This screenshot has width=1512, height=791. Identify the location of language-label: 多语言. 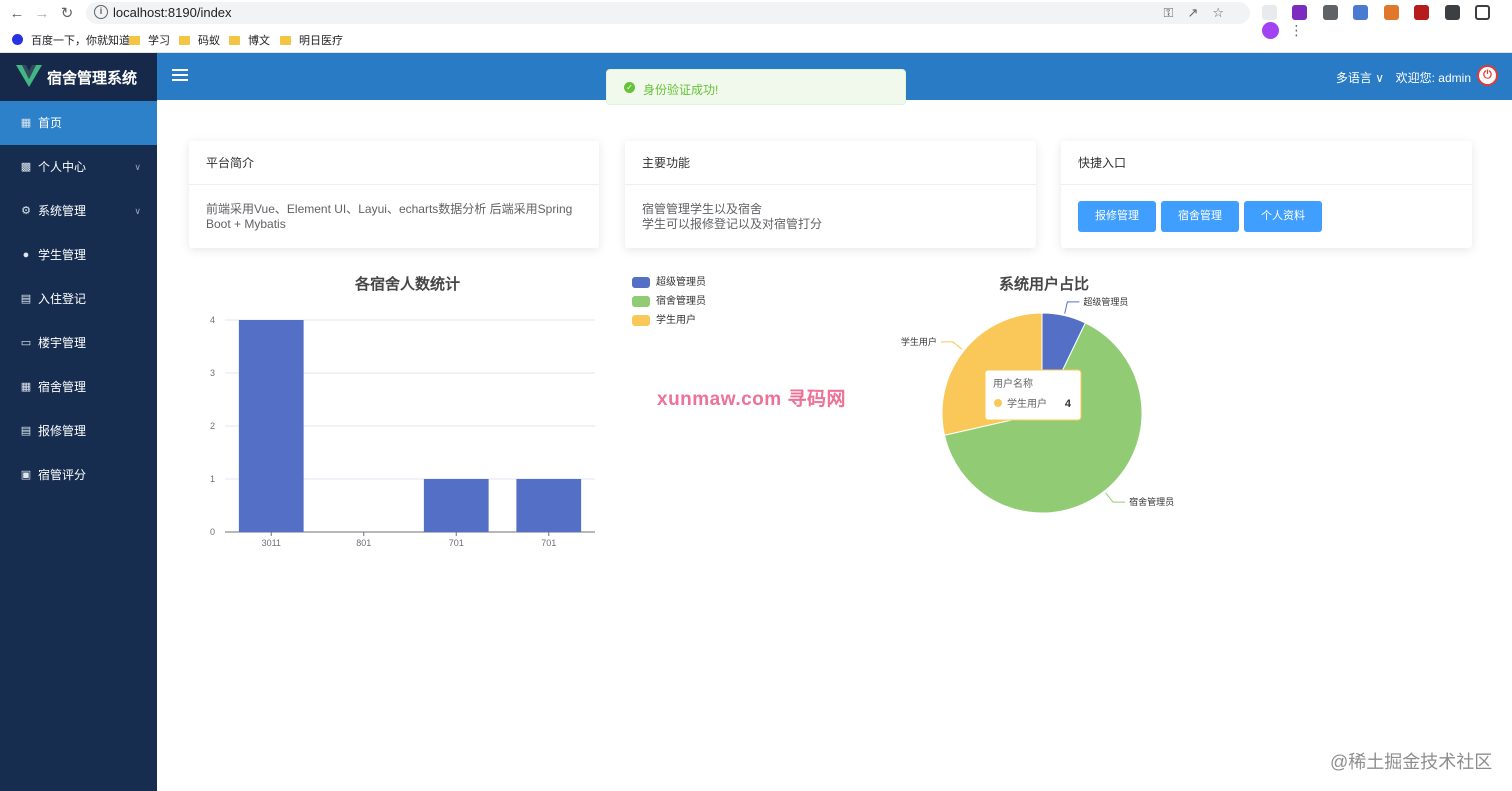
(1353, 78).